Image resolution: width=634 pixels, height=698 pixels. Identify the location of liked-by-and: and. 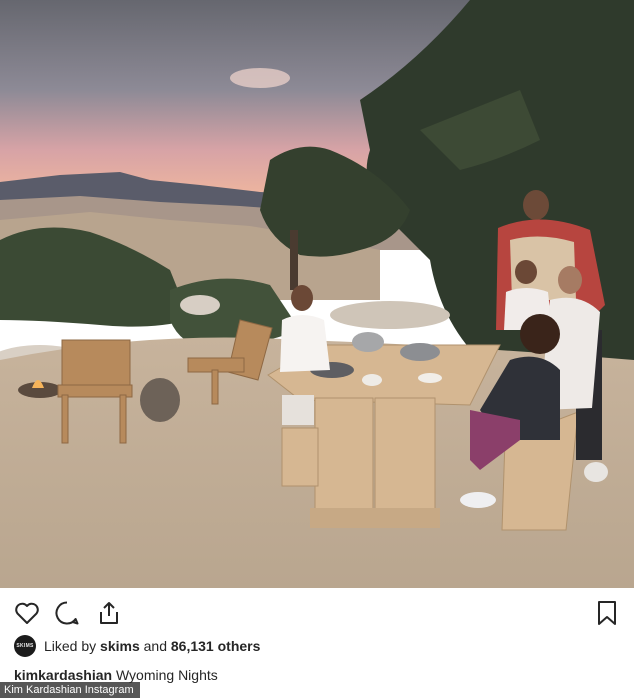
(155, 646).